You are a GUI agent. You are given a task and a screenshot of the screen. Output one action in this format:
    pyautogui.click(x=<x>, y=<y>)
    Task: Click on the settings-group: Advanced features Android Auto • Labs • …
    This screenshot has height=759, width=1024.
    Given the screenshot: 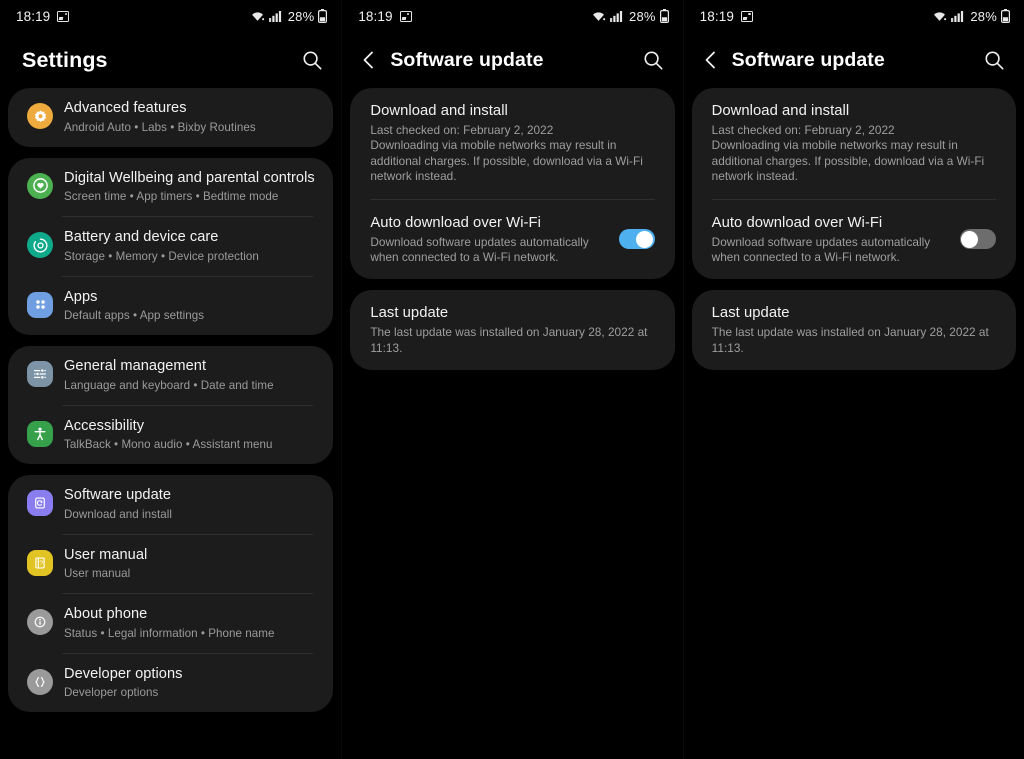 What is the action you would take?
    pyautogui.click(x=171, y=117)
    